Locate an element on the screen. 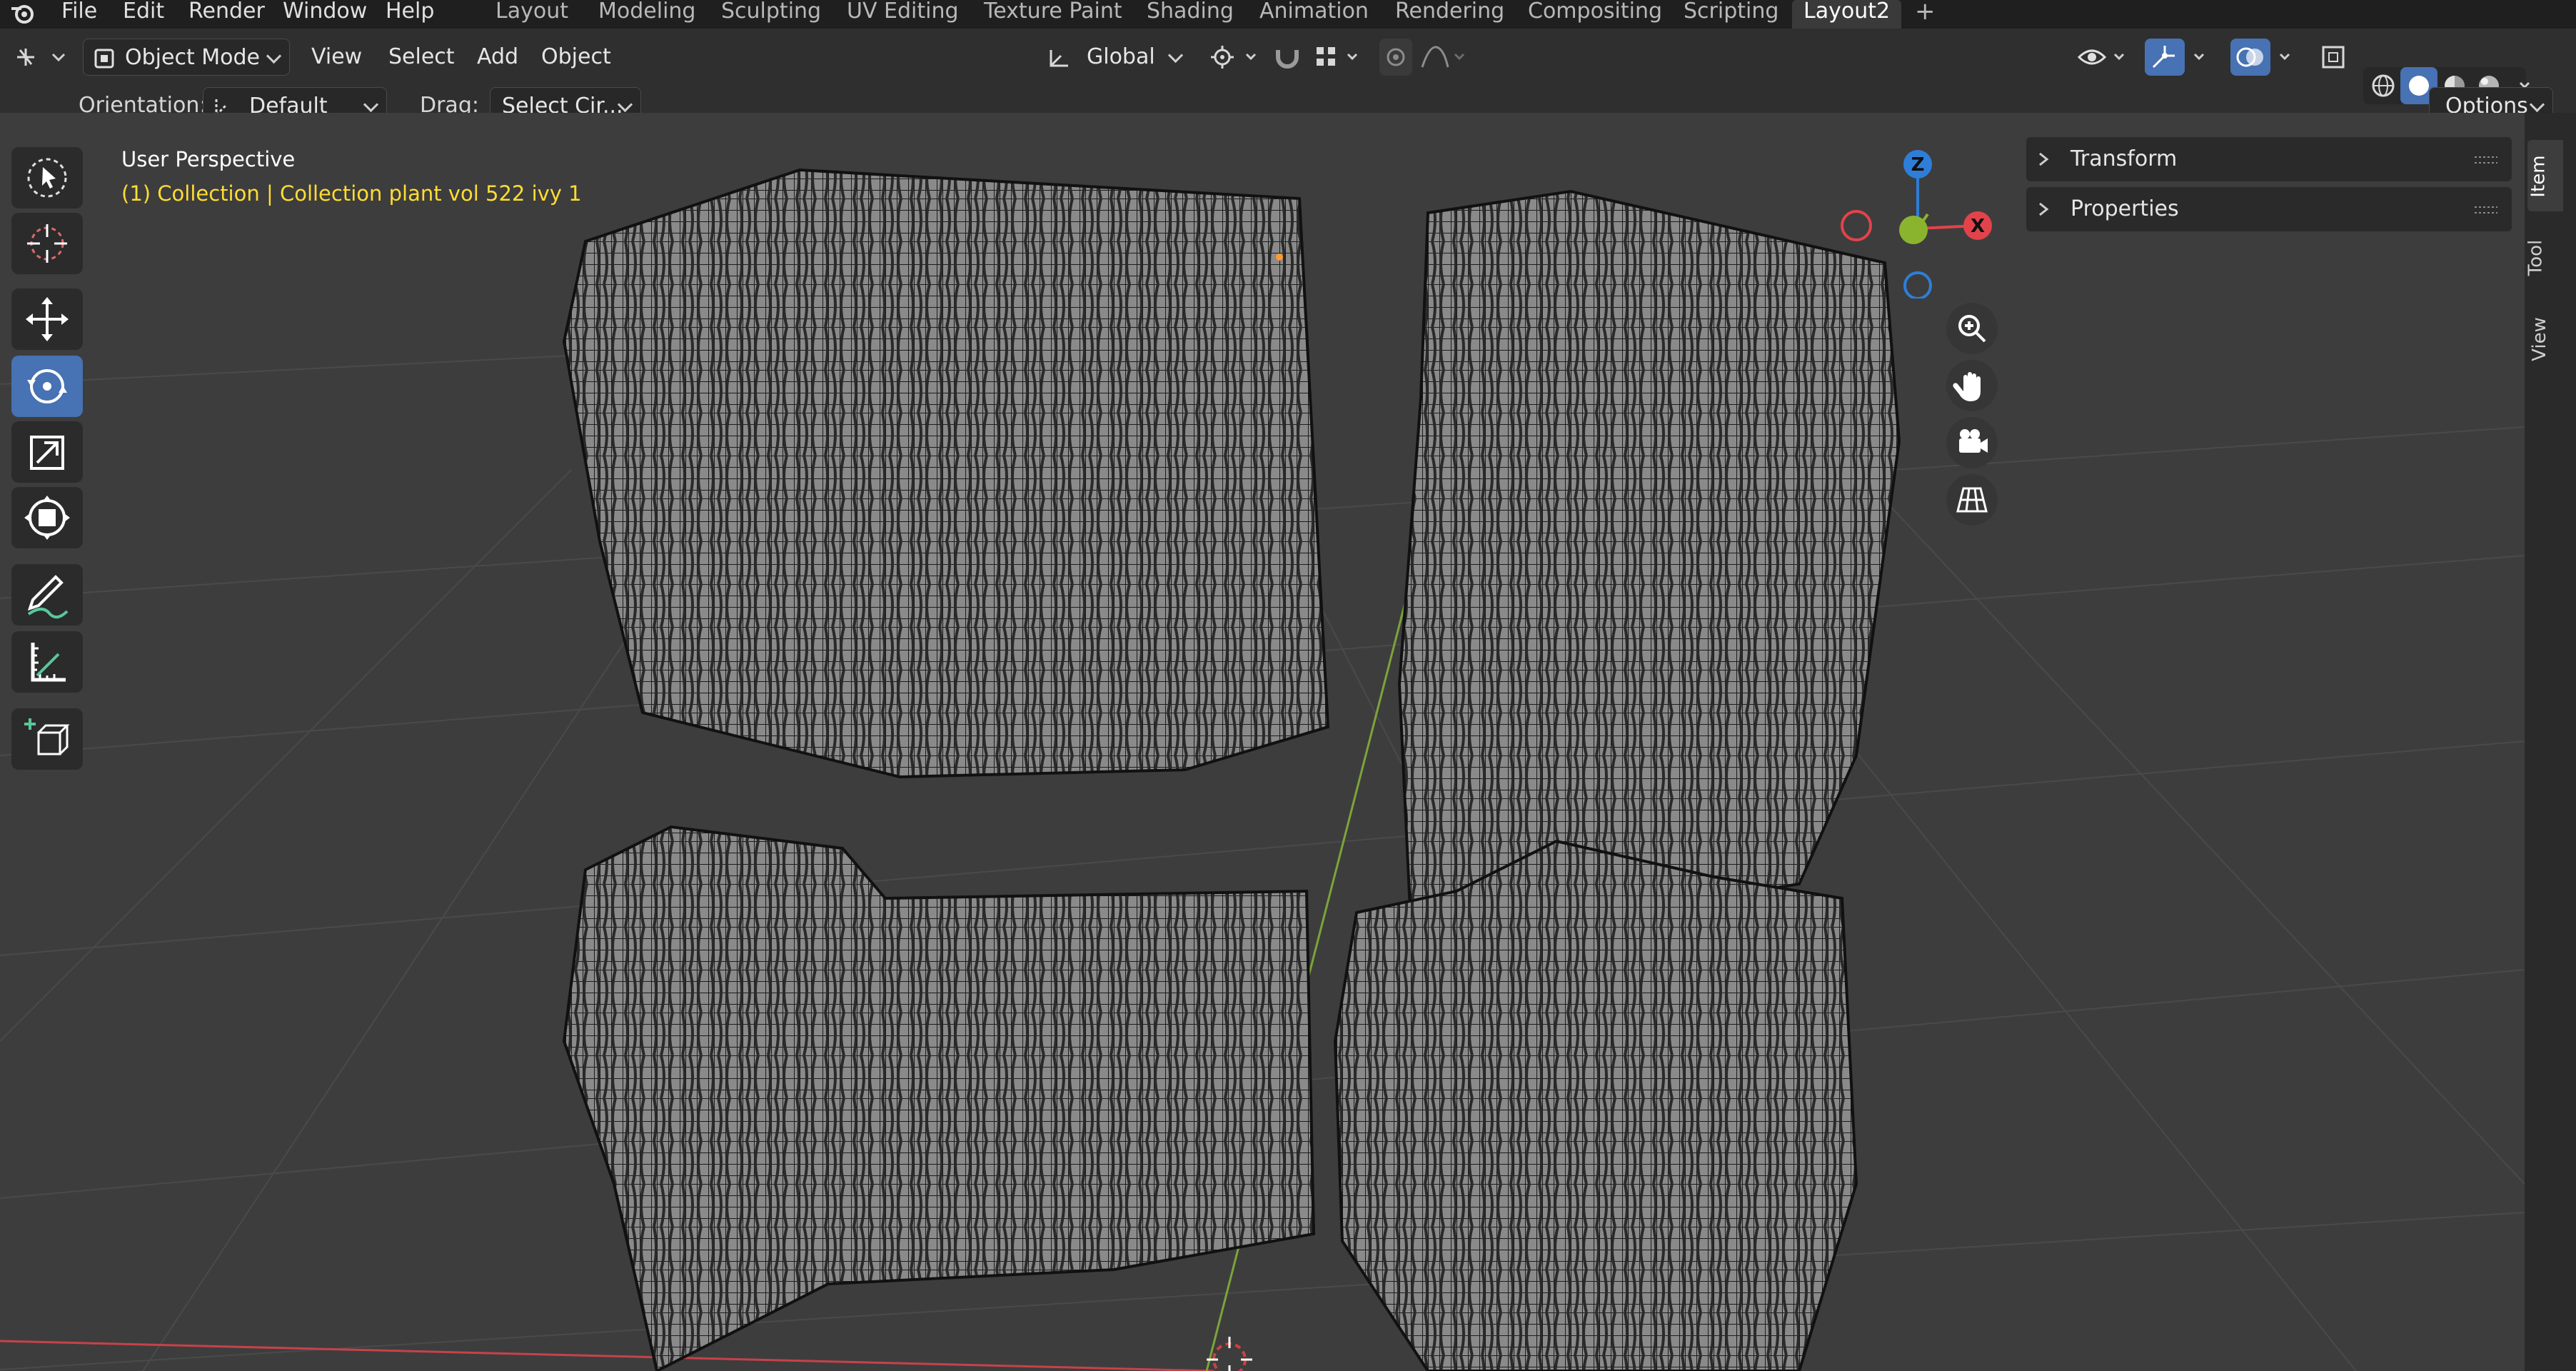 The width and height of the screenshot is (2576, 1371). mode-dropdown: Object Mode is located at coordinates (186, 57).